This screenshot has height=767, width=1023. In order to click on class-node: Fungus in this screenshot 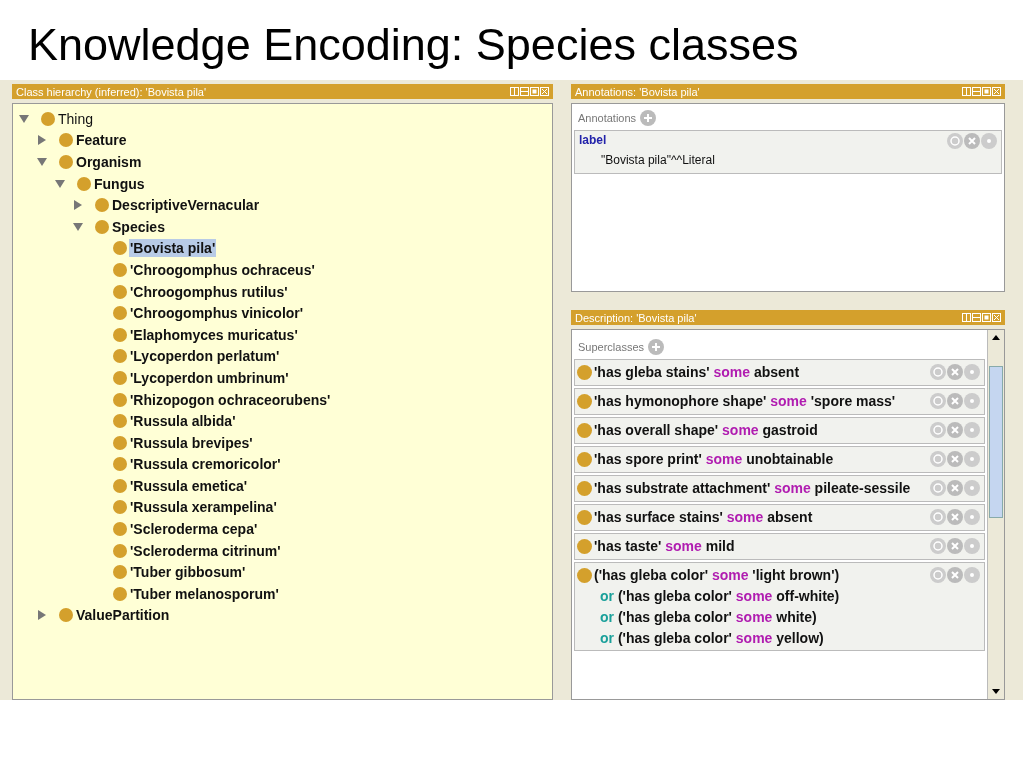, I will do `click(119, 183)`.